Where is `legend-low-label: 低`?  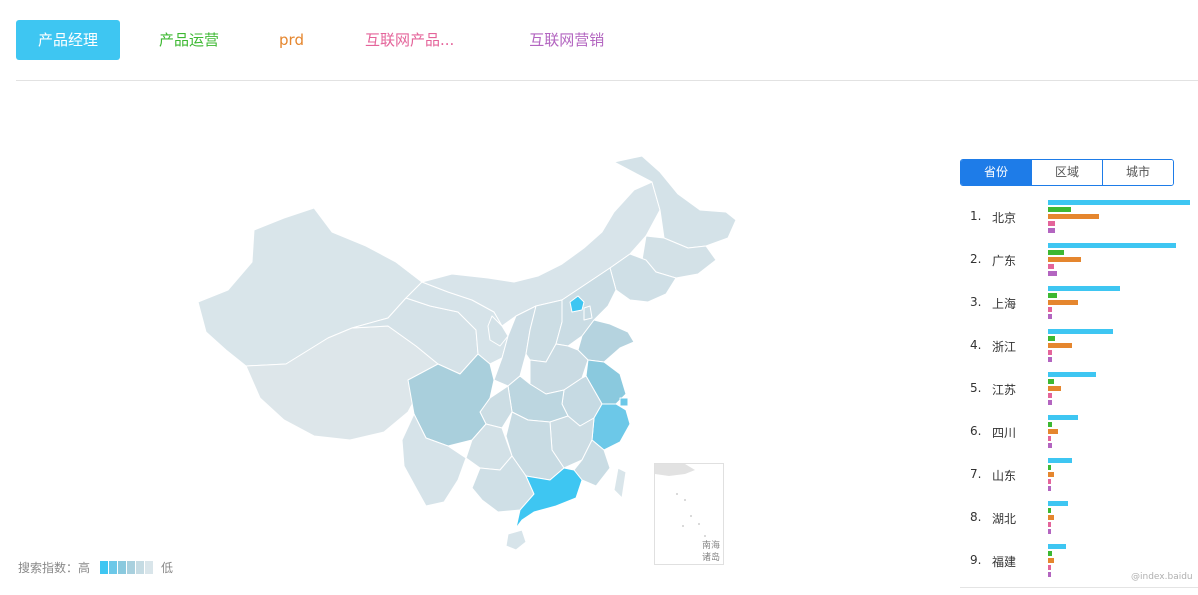 legend-low-label: 低 is located at coordinates (167, 567).